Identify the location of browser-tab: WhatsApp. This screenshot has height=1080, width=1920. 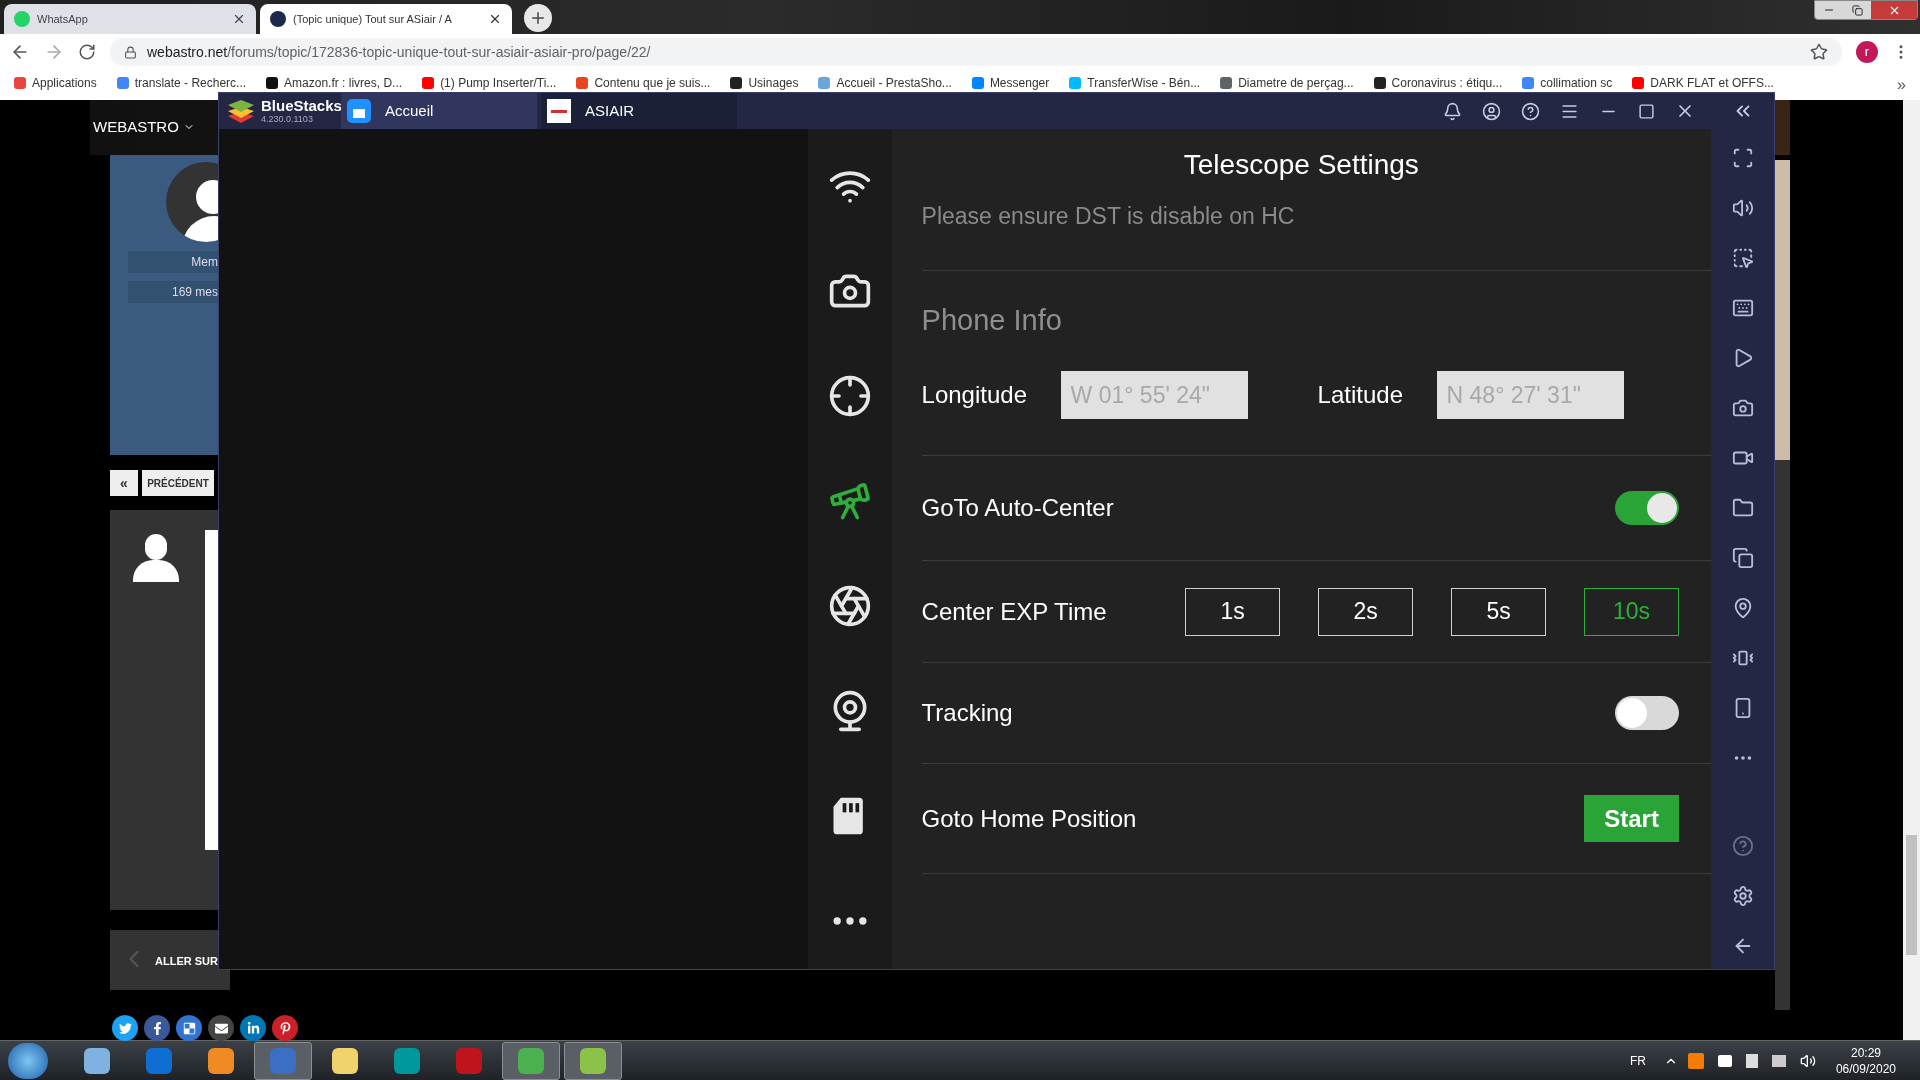
(130, 19).